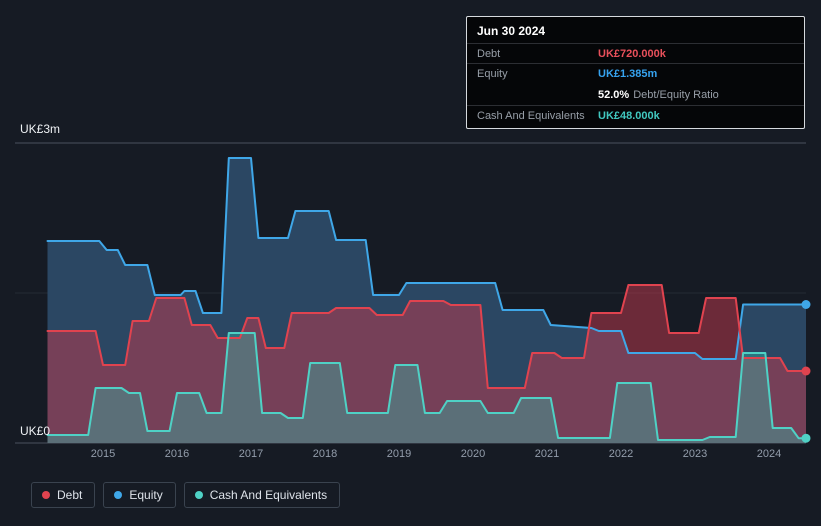 The width and height of the screenshot is (821, 526). I want to click on tooltip-ratio-label: Debt/Equity Ratio, so click(676, 95).